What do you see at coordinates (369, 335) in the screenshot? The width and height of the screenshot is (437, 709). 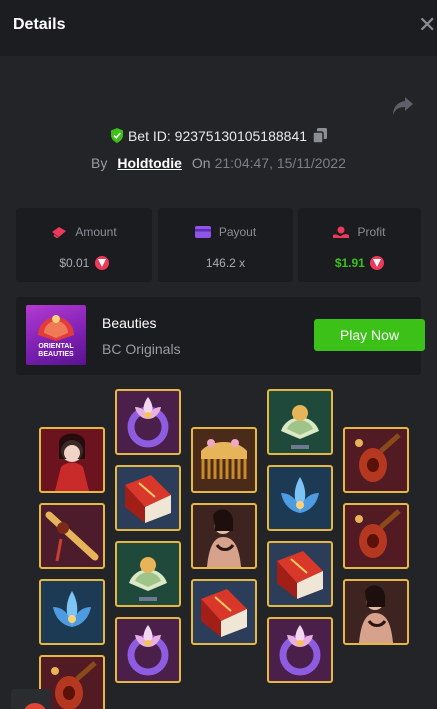 I see `play-now-button: Play Now` at bounding box center [369, 335].